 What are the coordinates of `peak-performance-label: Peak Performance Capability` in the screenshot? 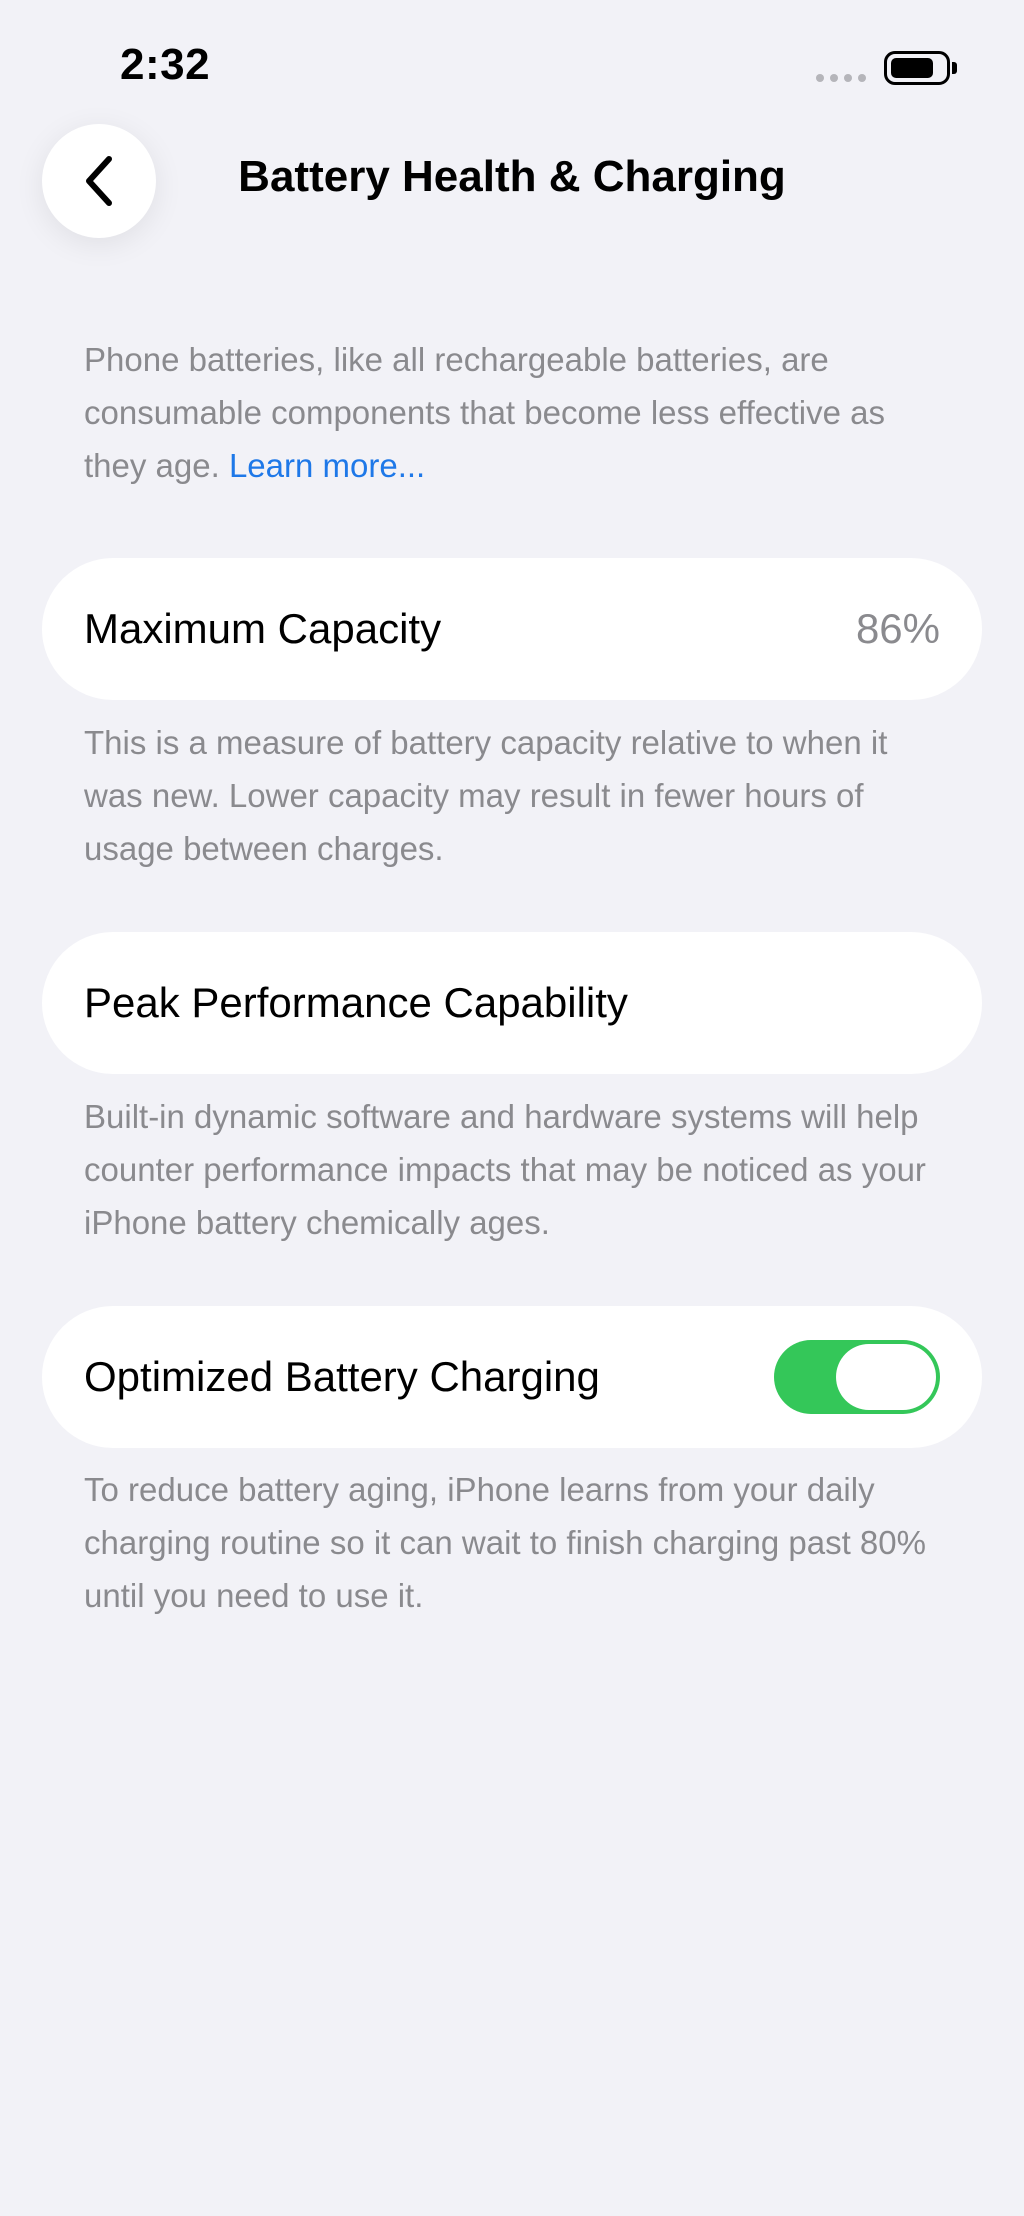 It's located at (356, 1002).